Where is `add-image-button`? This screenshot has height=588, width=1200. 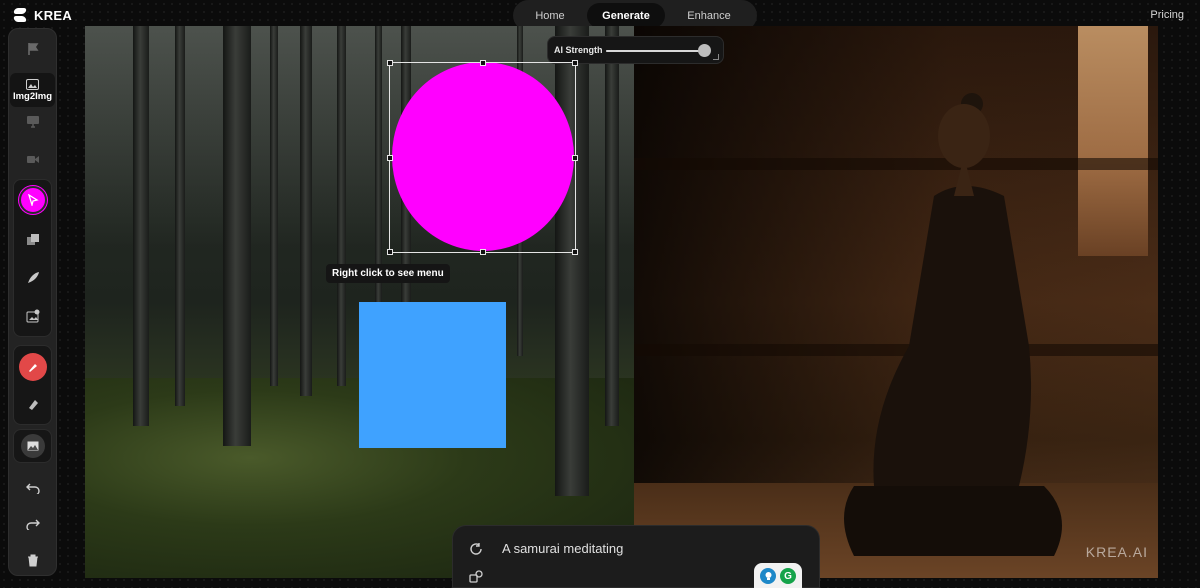
add-image-button is located at coordinates (33, 316).